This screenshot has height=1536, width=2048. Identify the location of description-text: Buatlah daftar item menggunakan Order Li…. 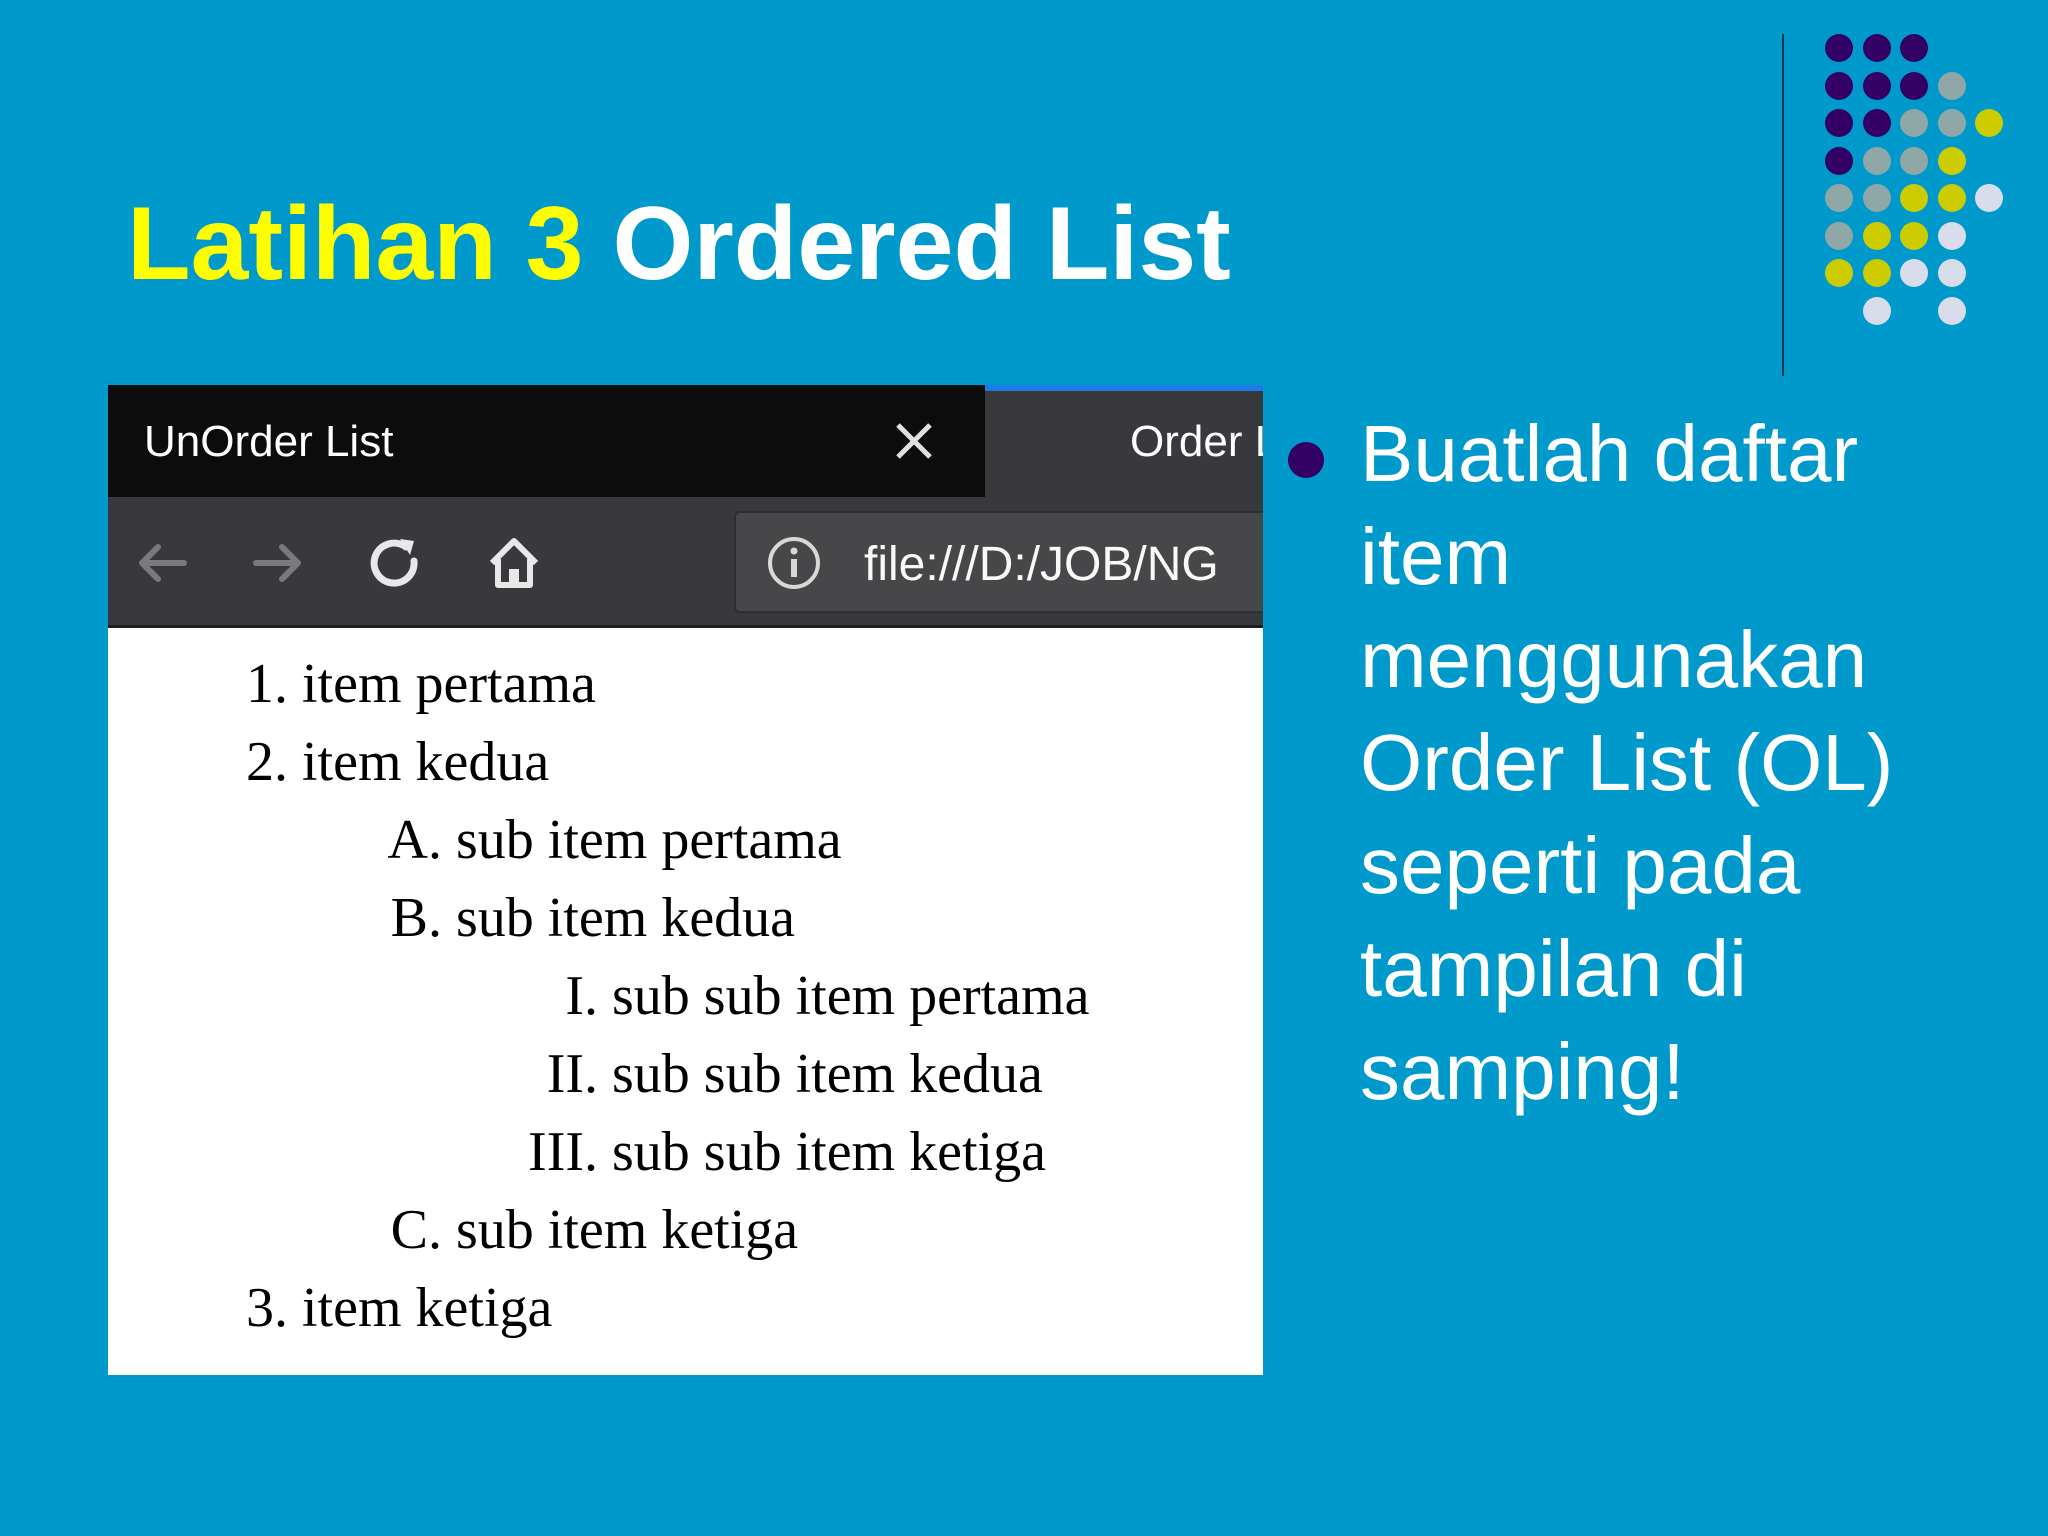
(1627, 762).